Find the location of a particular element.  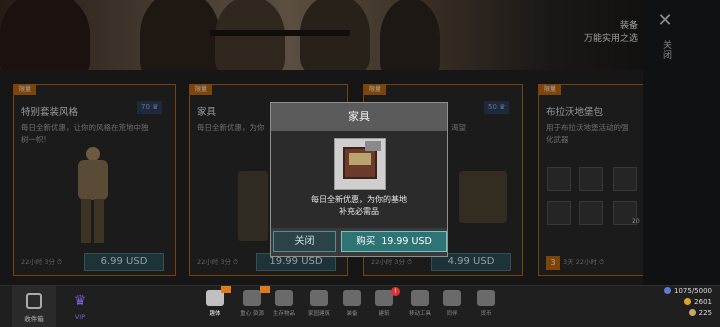

fire-icon is located at coordinates (284, 298).